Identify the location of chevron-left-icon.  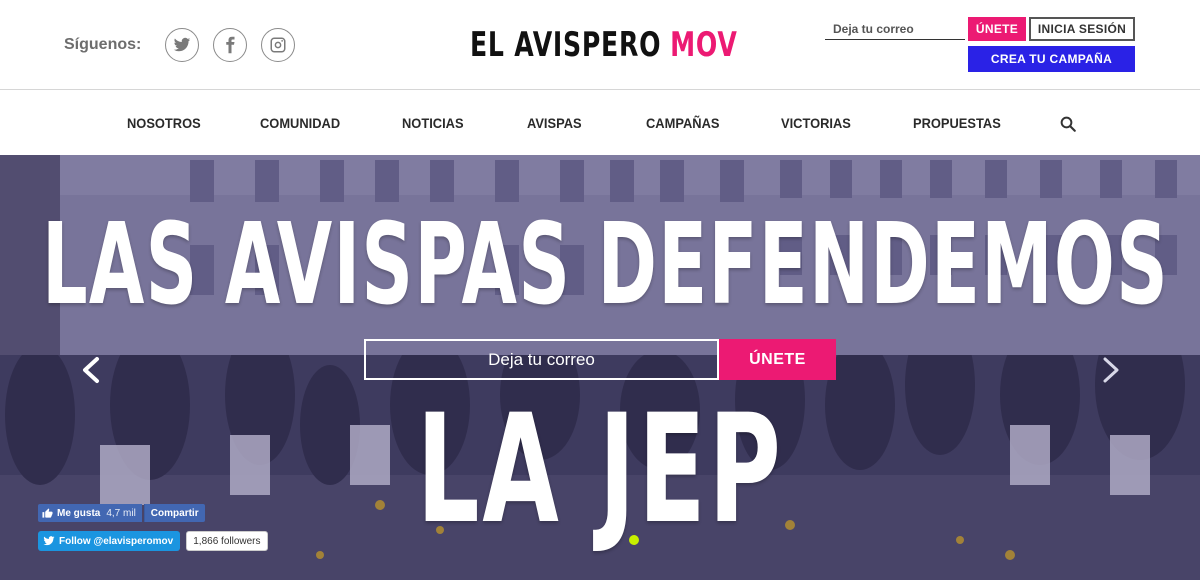
(91, 370).